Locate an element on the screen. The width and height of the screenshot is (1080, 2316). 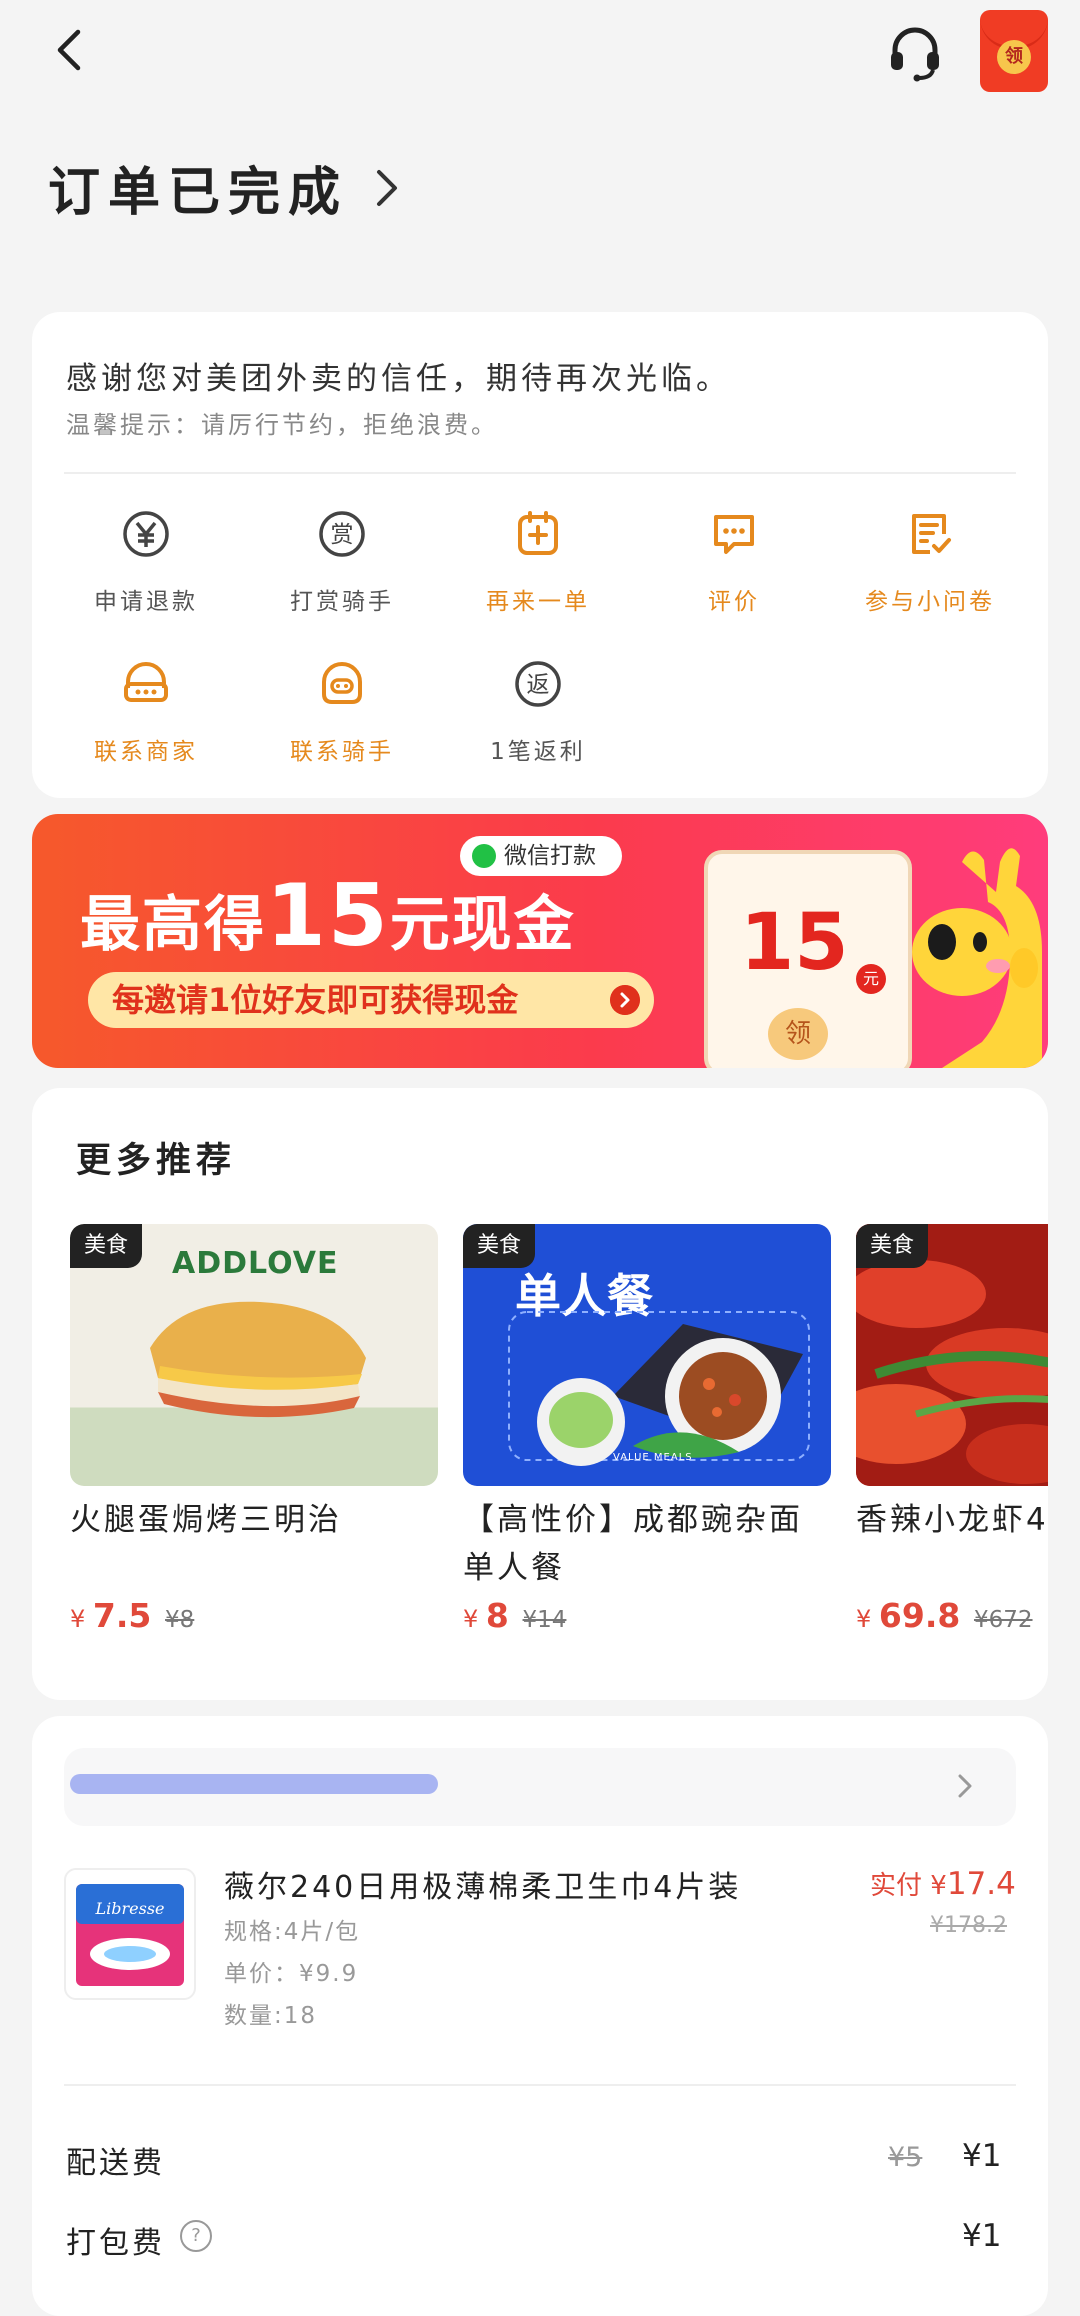
paid-currency: ¥ is located at coordinates (938, 1886).